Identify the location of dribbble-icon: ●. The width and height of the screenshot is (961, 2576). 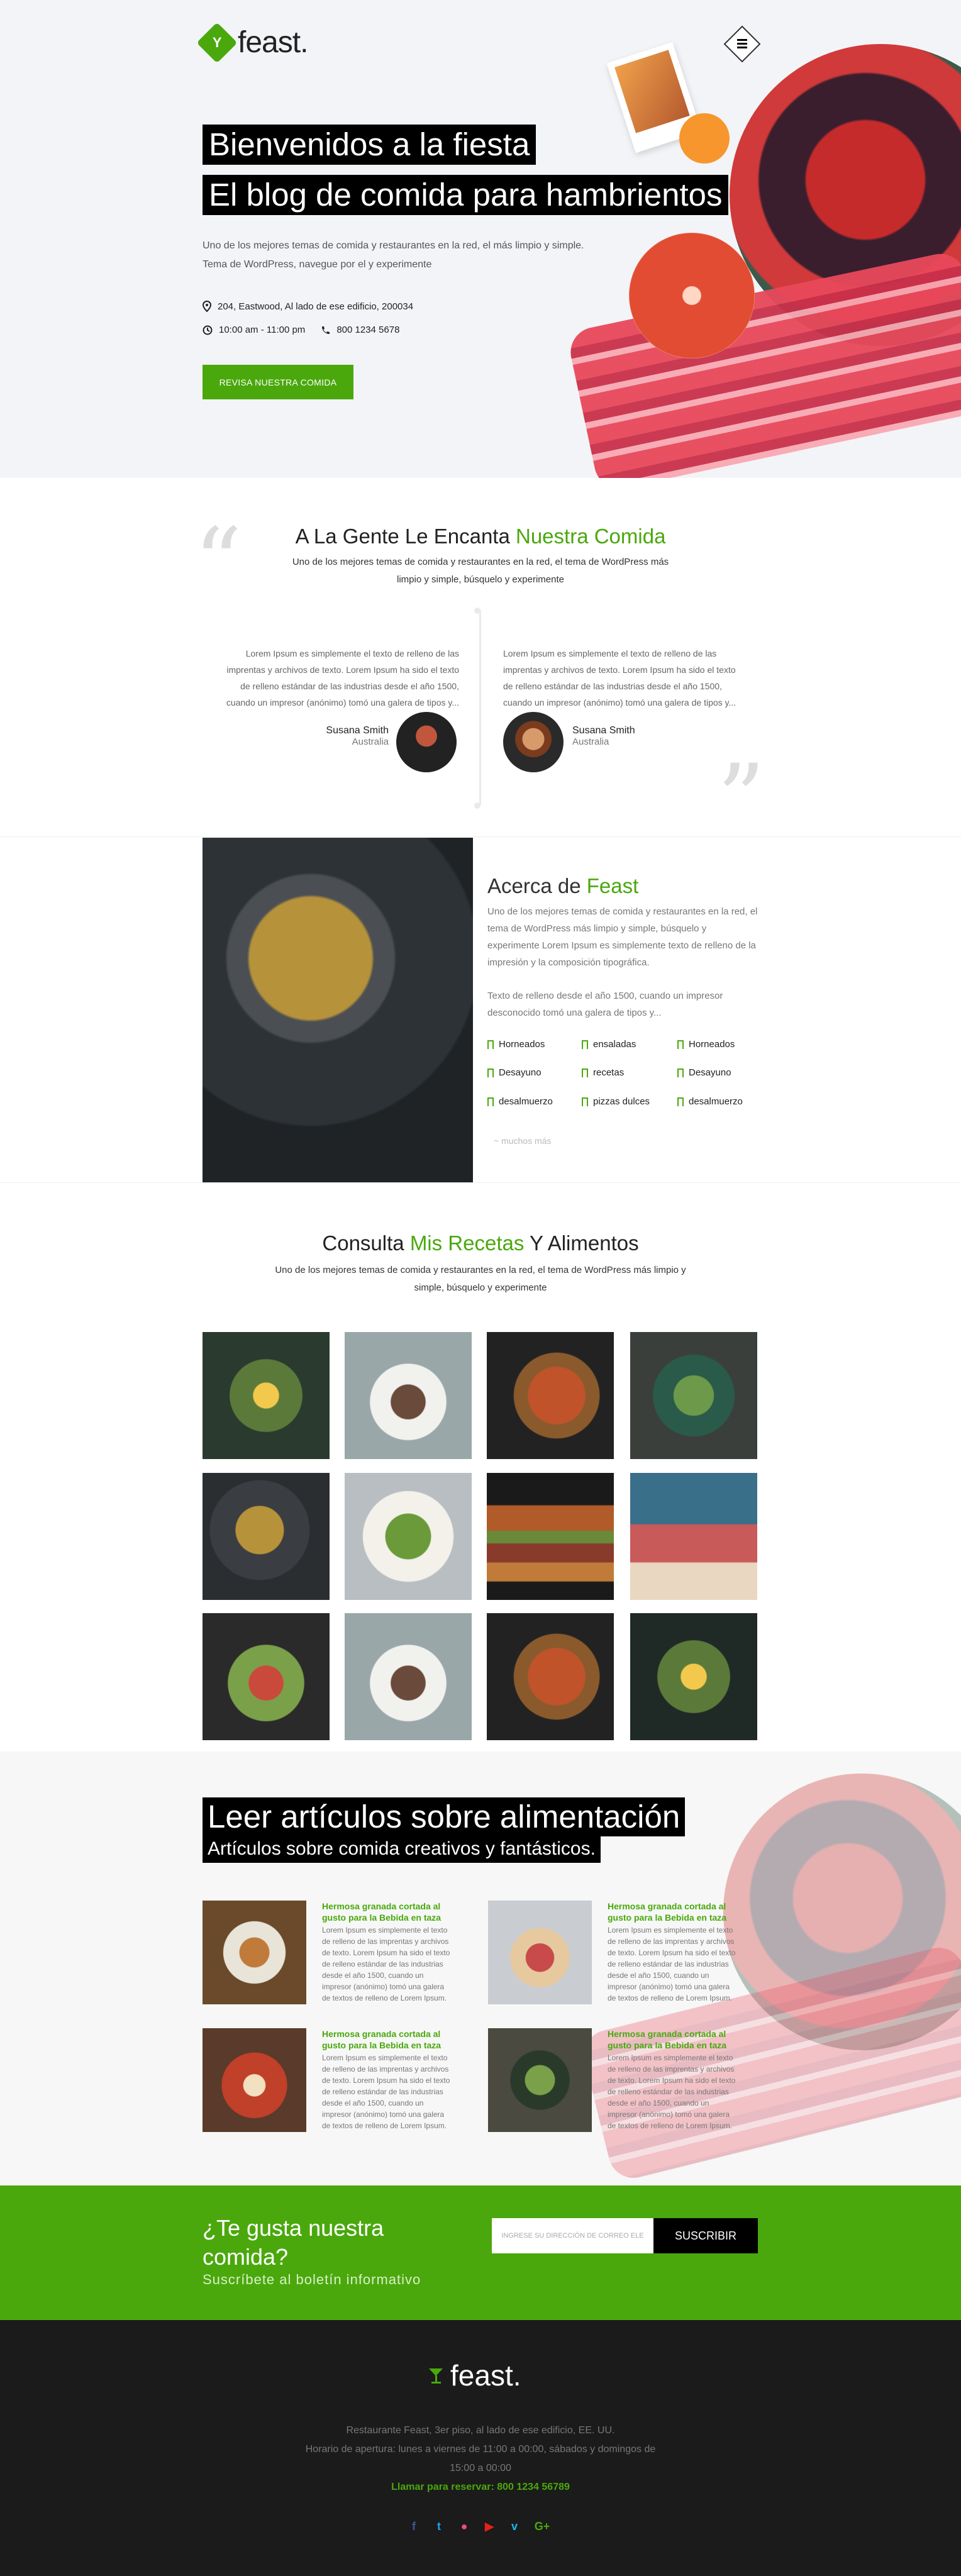
(464, 2526).